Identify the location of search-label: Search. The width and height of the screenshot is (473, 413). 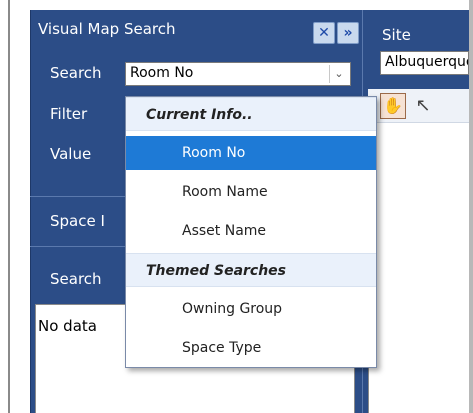
(76, 73).